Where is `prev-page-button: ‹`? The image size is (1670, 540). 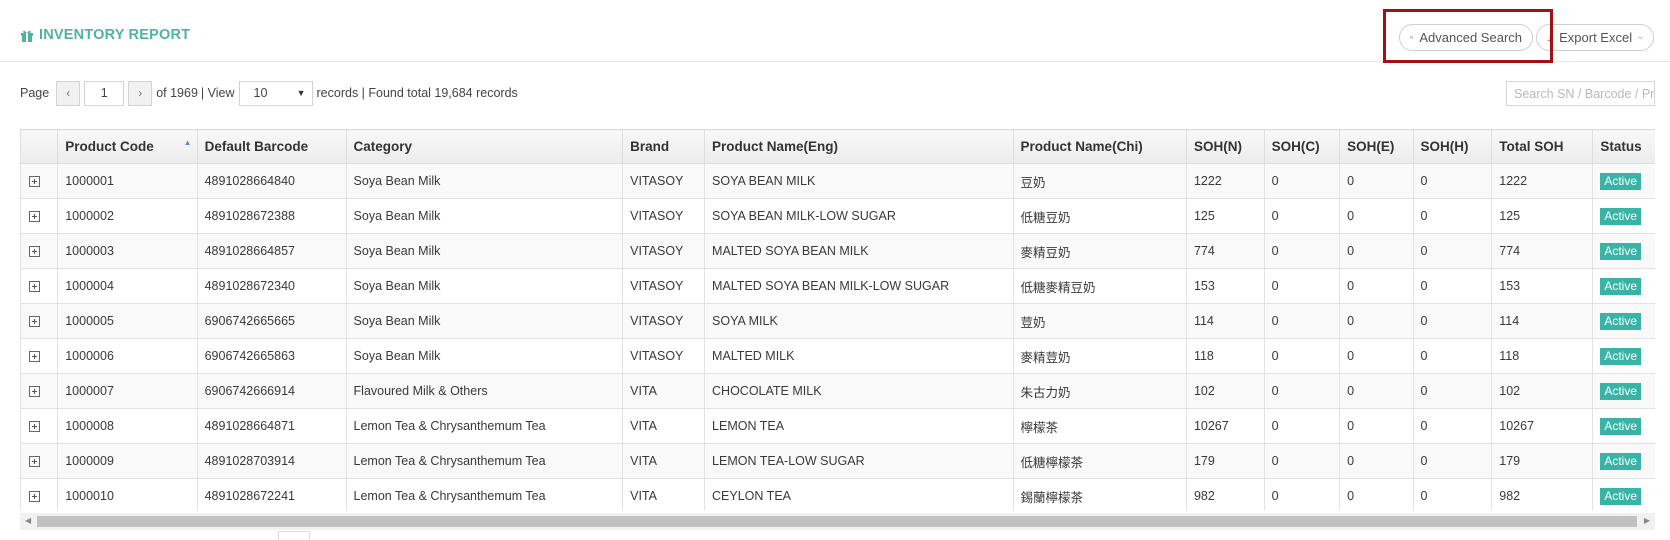 prev-page-button: ‹ is located at coordinates (68, 93).